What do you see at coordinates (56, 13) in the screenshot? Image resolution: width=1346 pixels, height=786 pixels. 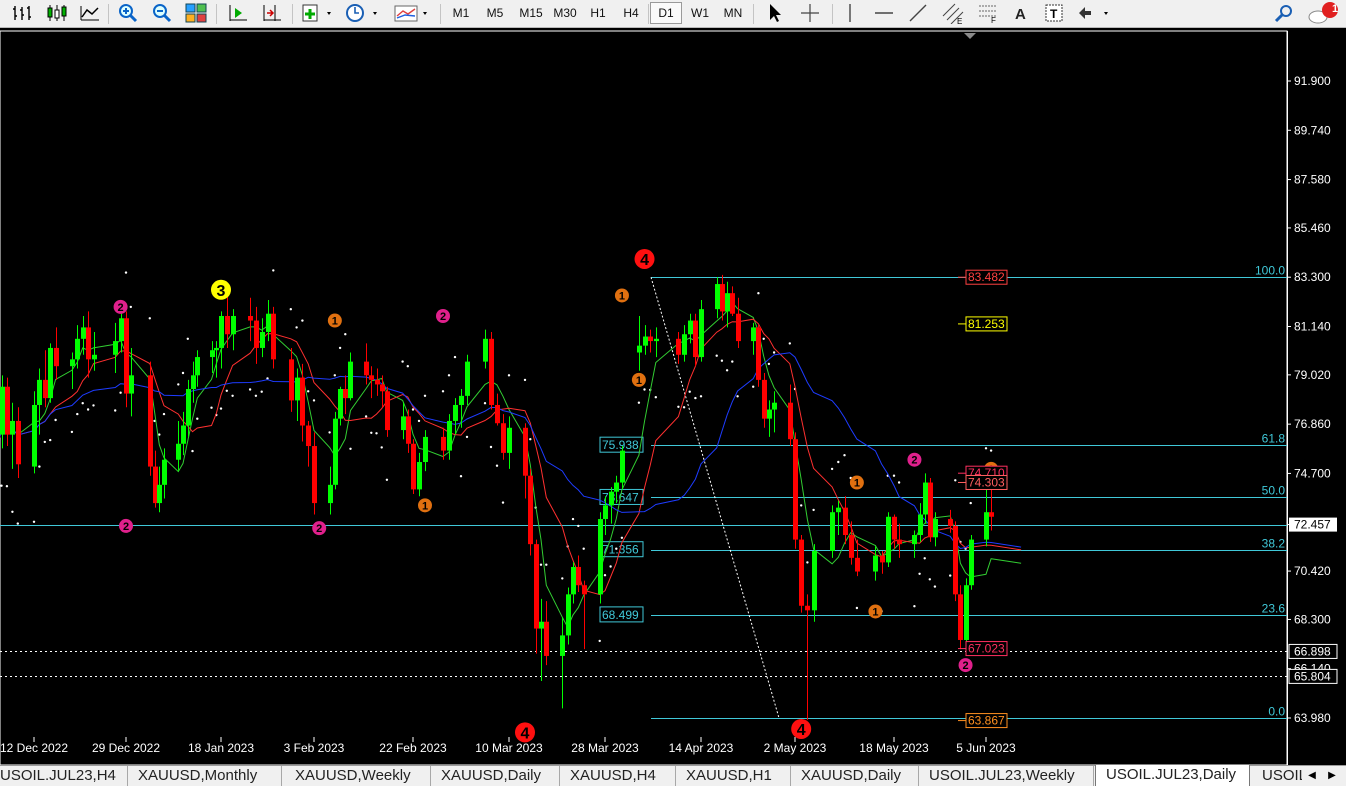 I see `candlestick-chart-icon` at bounding box center [56, 13].